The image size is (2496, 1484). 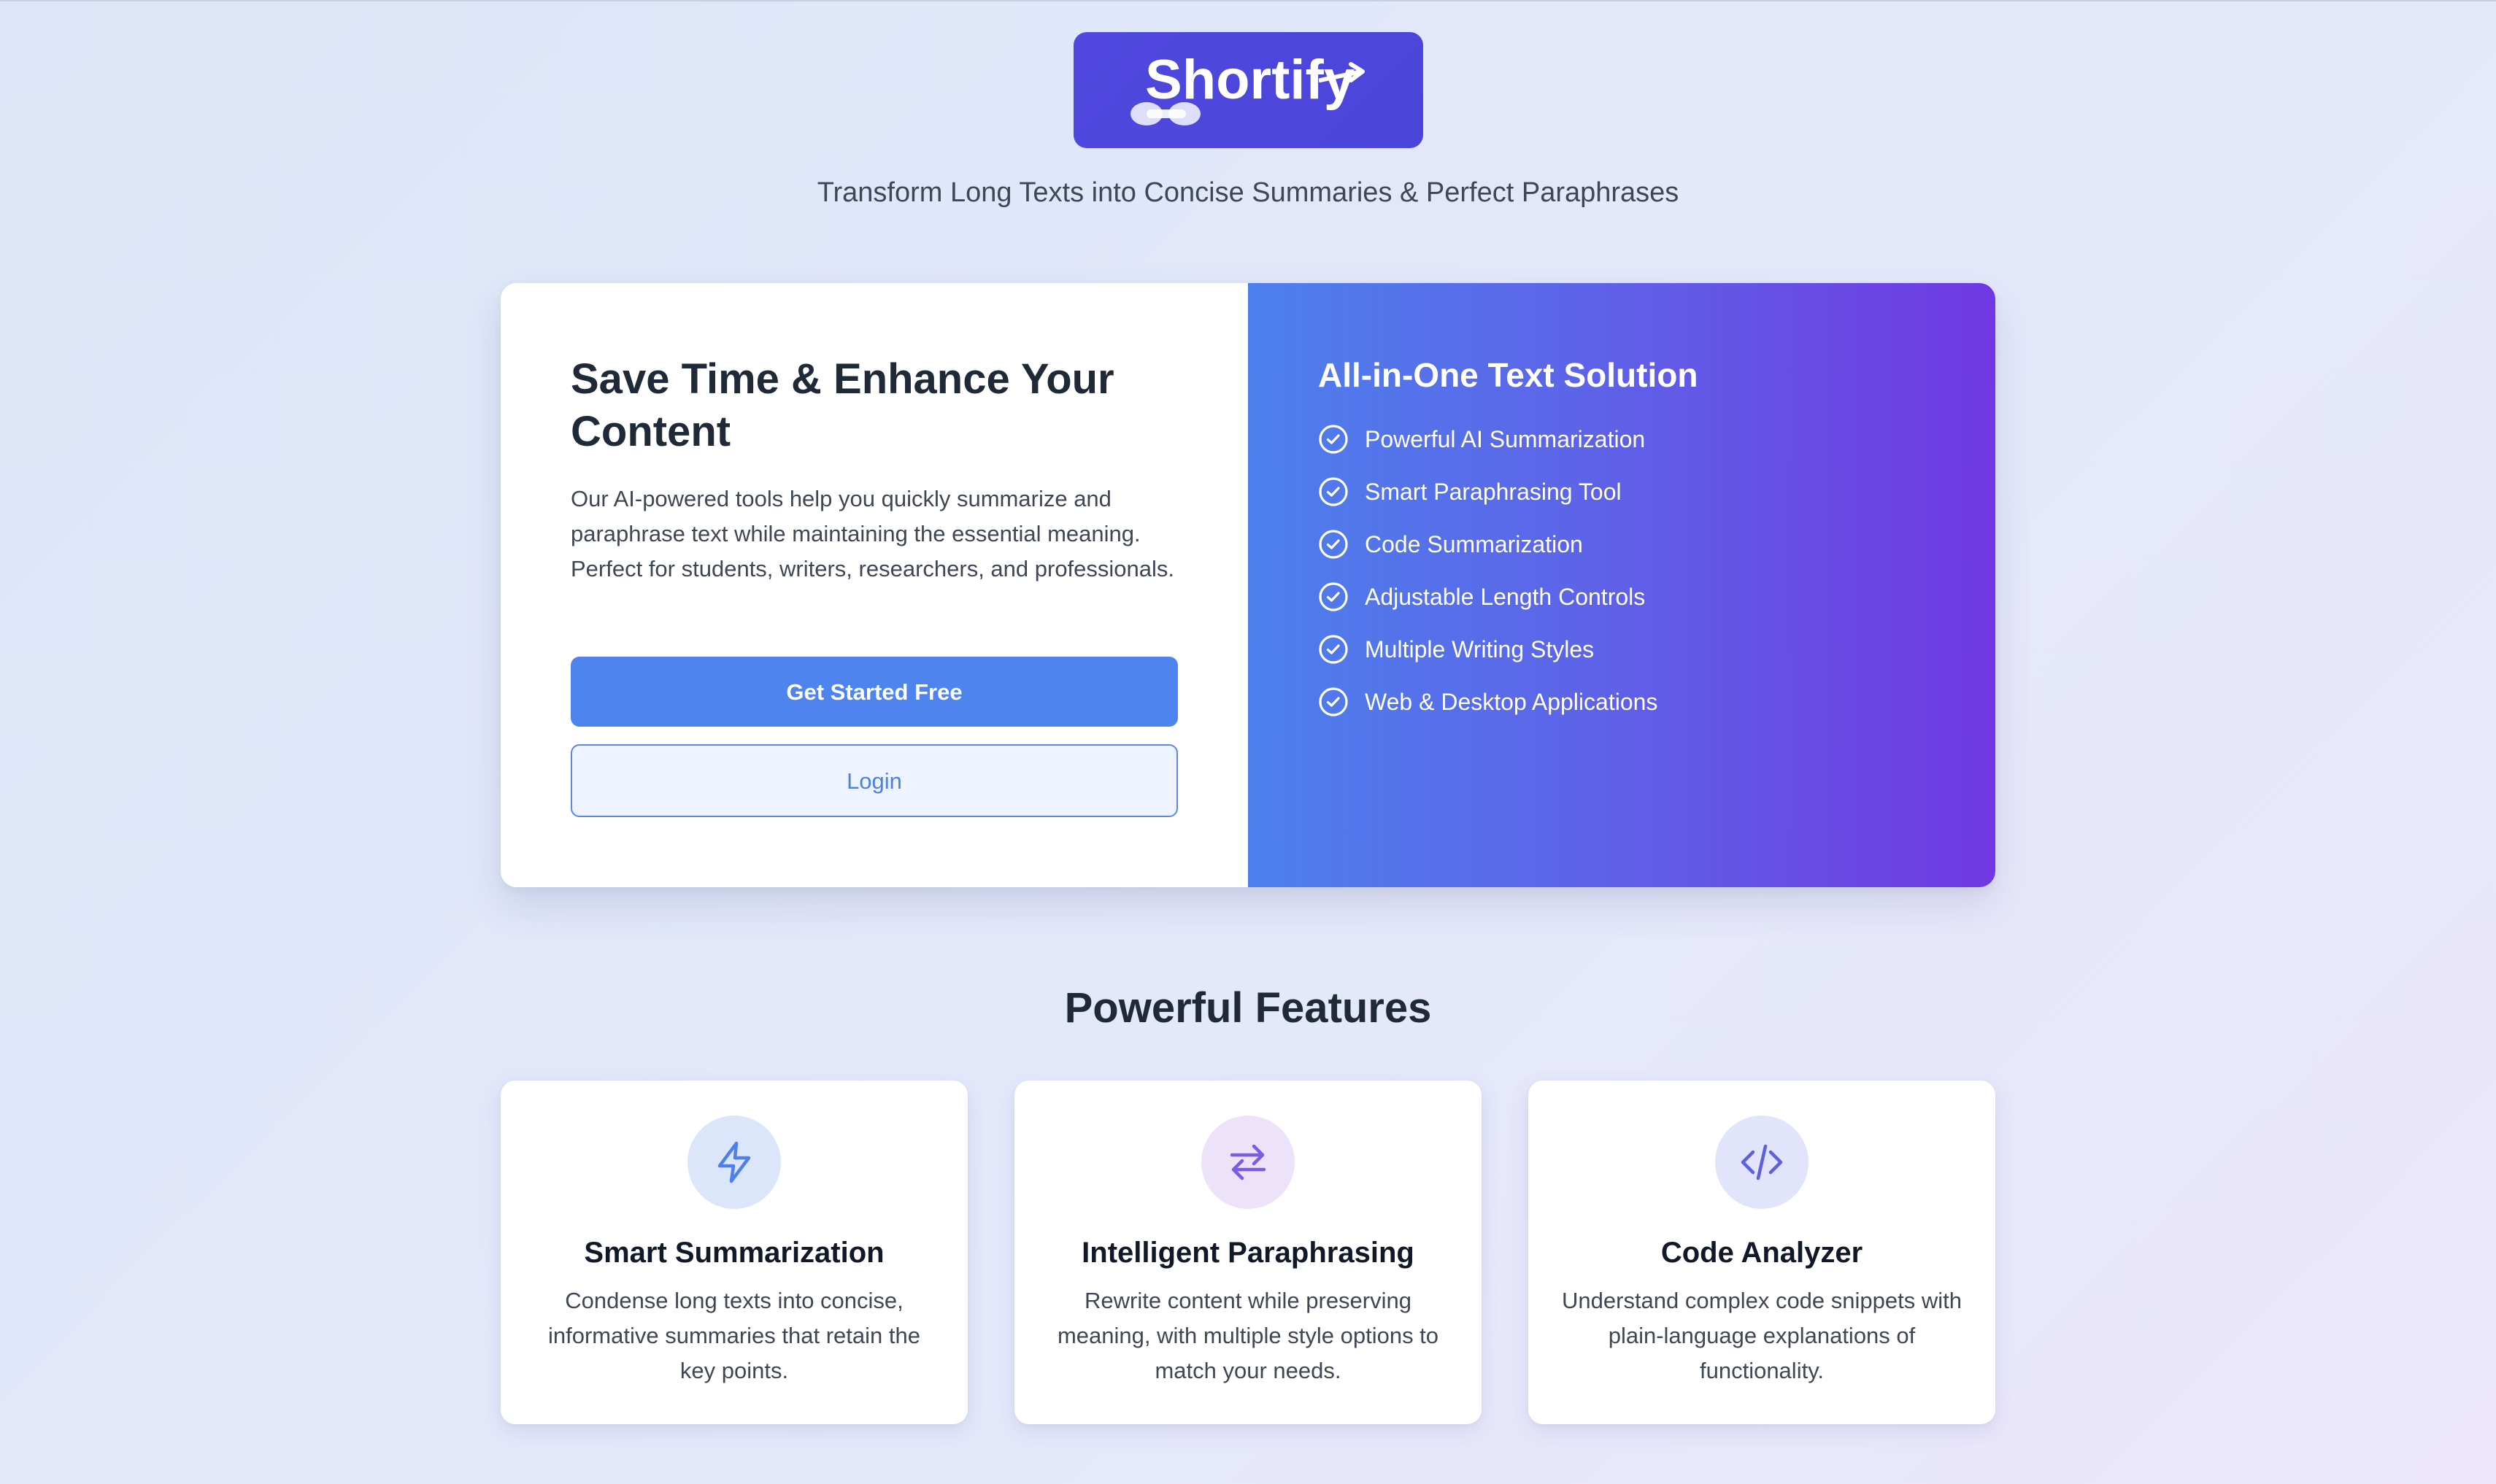 I want to click on solution-item: Web & Desktop Applications, so click(x=1487, y=702).